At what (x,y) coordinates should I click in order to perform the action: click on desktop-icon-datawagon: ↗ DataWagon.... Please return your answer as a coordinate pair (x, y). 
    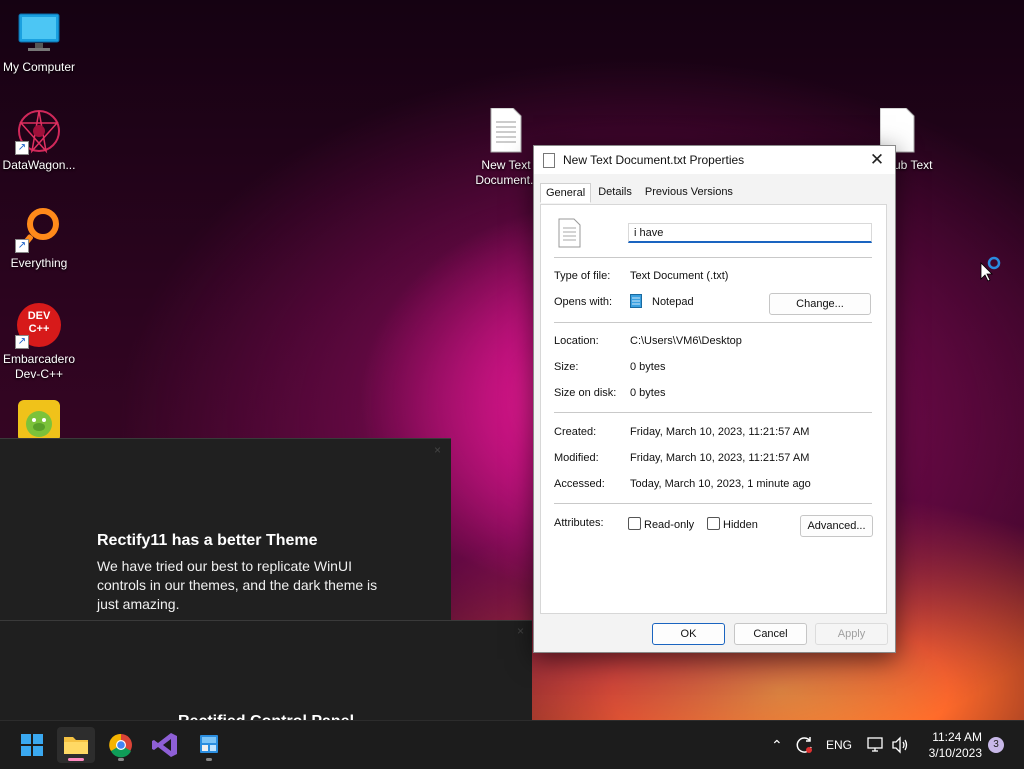
    Looking at the image, I should click on (39, 140).